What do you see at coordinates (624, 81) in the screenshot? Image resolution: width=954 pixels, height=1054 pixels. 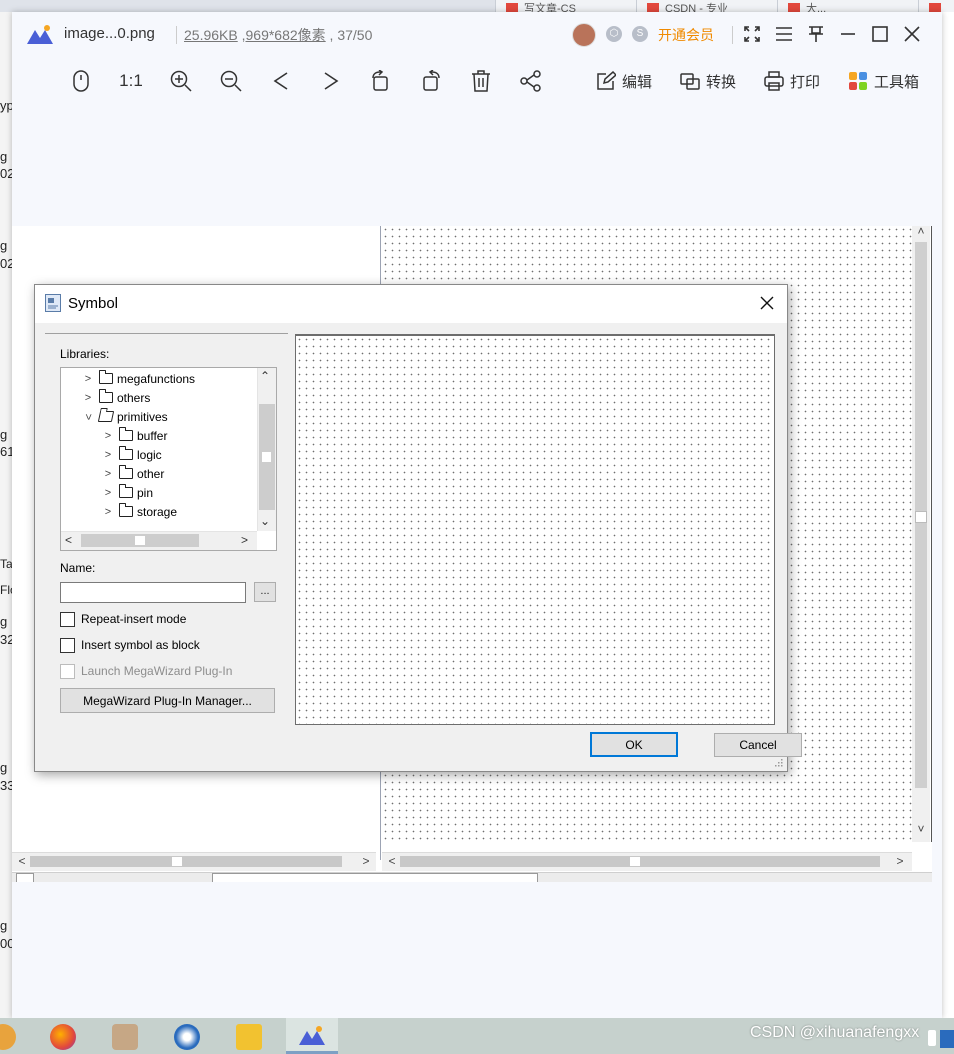 I see `edit-button: 编辑` at bounding box center [624, 81].